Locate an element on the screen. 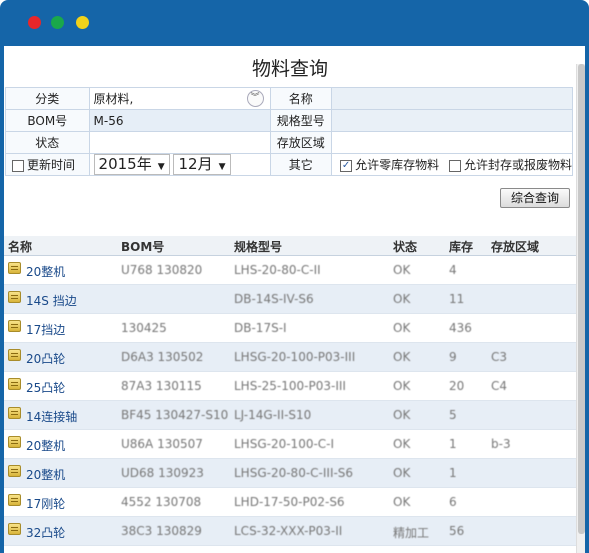 The height and width of the screenshot is (553, 589). column-header-status: 状态 is located at coordinates (405, 246).